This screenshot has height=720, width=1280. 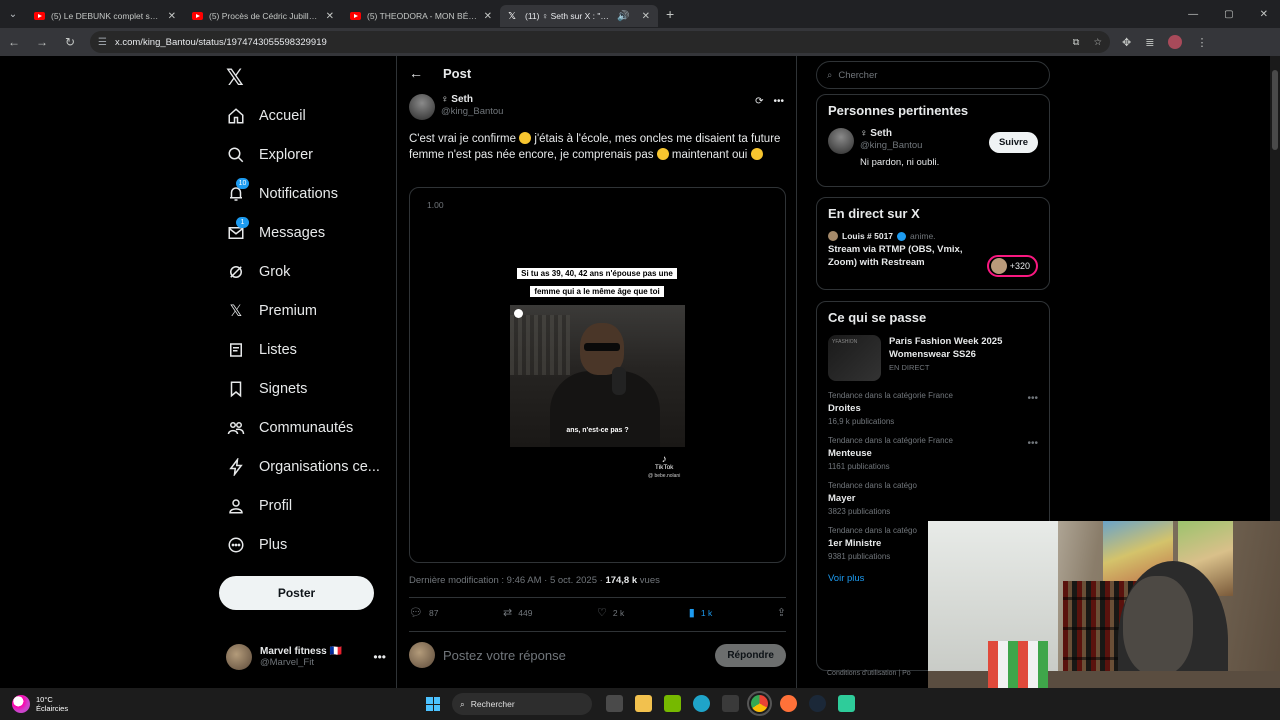 I want to click on tab-search-button: ⌄, so click(x=13, y=14).